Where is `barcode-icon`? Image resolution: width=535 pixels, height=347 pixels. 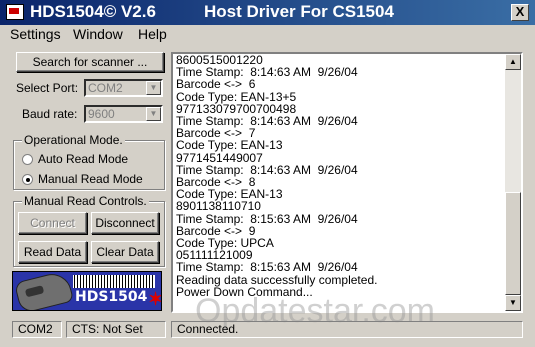
barcode-icon is located at coordinates (114, 281).